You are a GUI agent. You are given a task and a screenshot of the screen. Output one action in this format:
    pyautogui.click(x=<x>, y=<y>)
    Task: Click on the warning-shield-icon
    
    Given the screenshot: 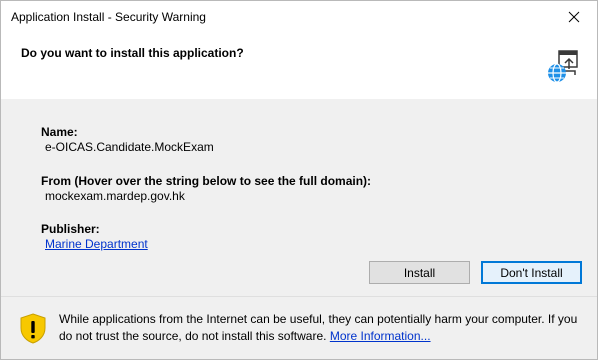 What is the action you would take?
    pyautogui.click(x=33, y=328)
    